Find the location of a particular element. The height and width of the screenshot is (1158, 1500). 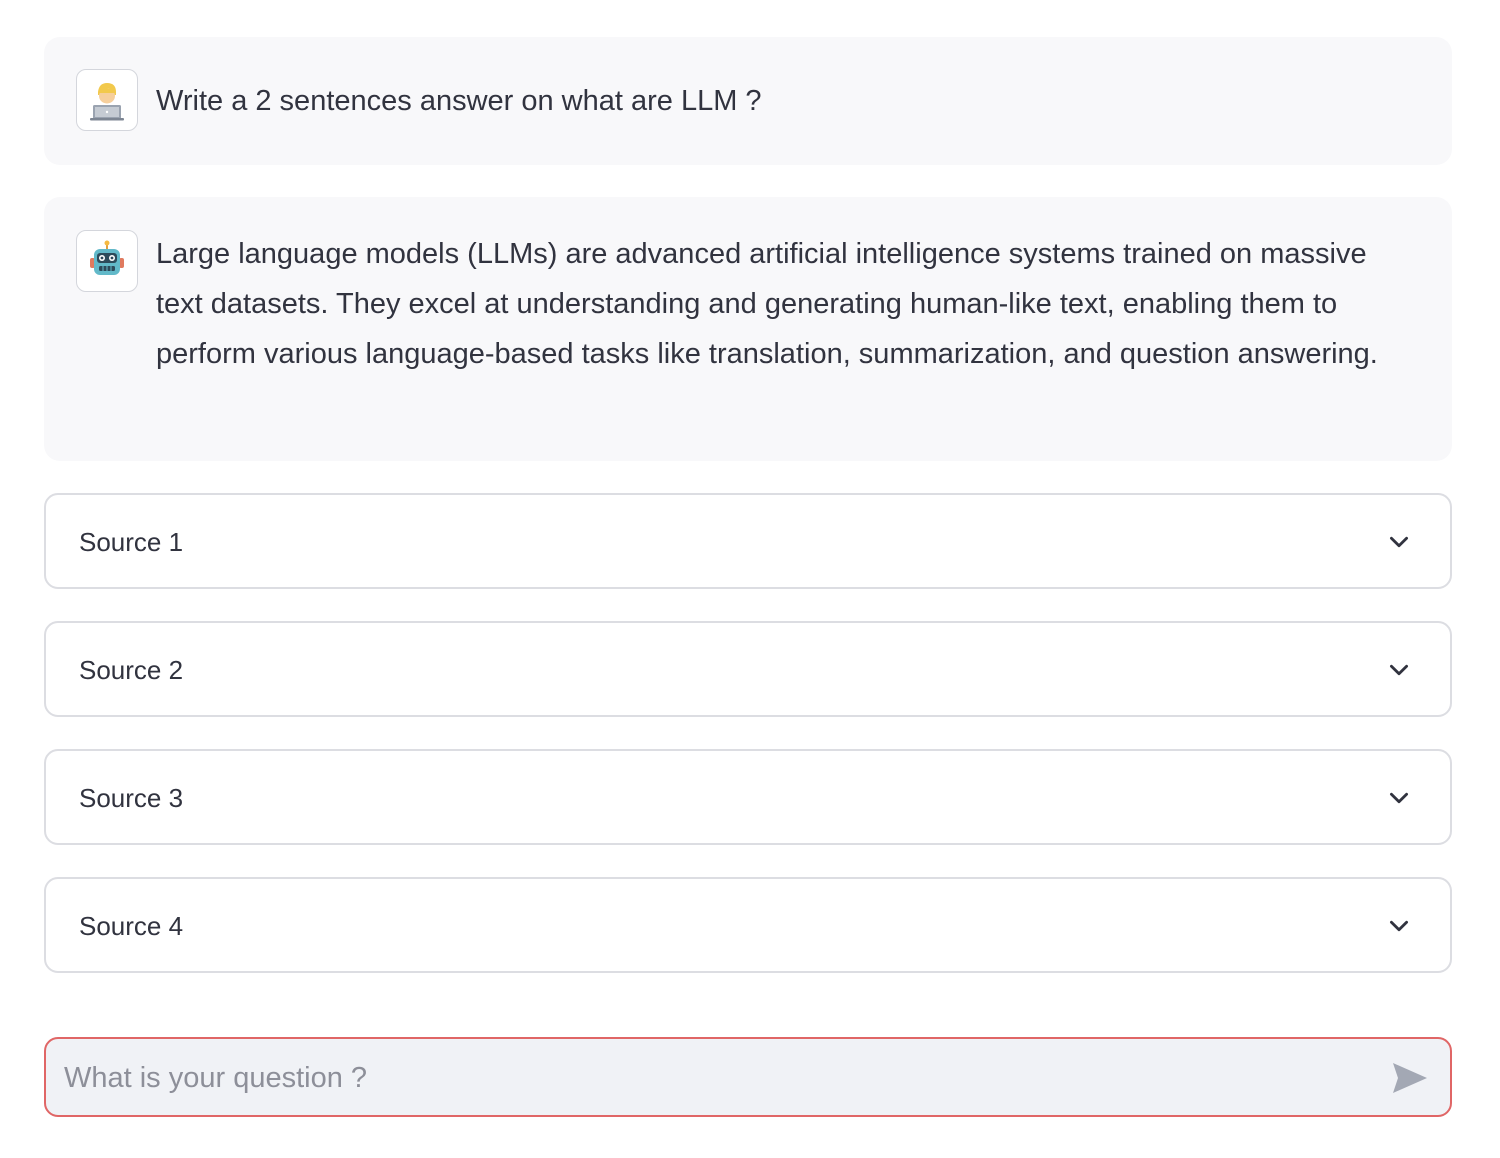

user-avatar is located at coordinates (107, 100).